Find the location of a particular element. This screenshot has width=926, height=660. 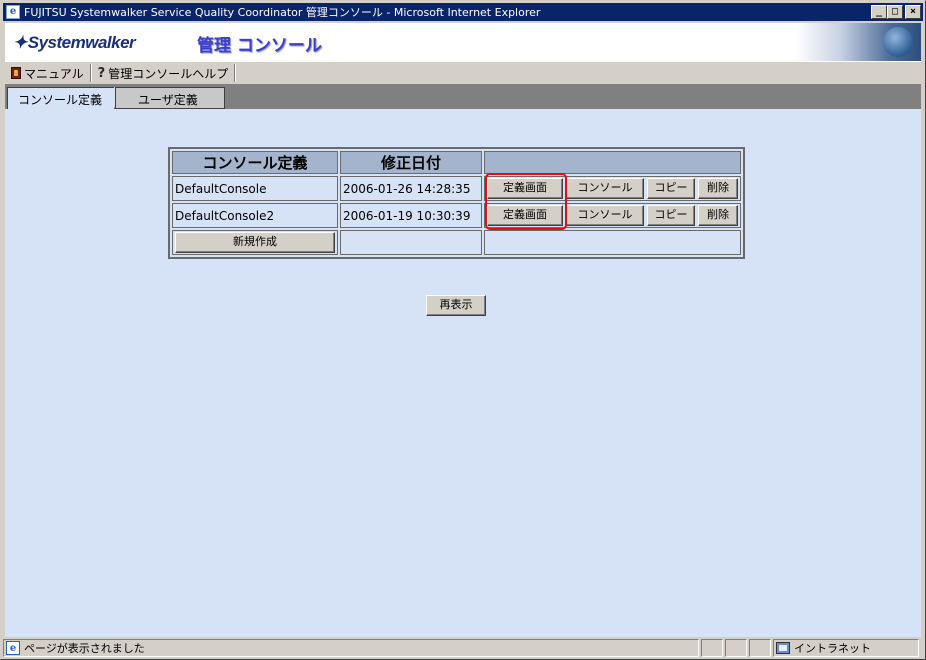

status-message: ページが表示されました is located at coordinates (84, 648).